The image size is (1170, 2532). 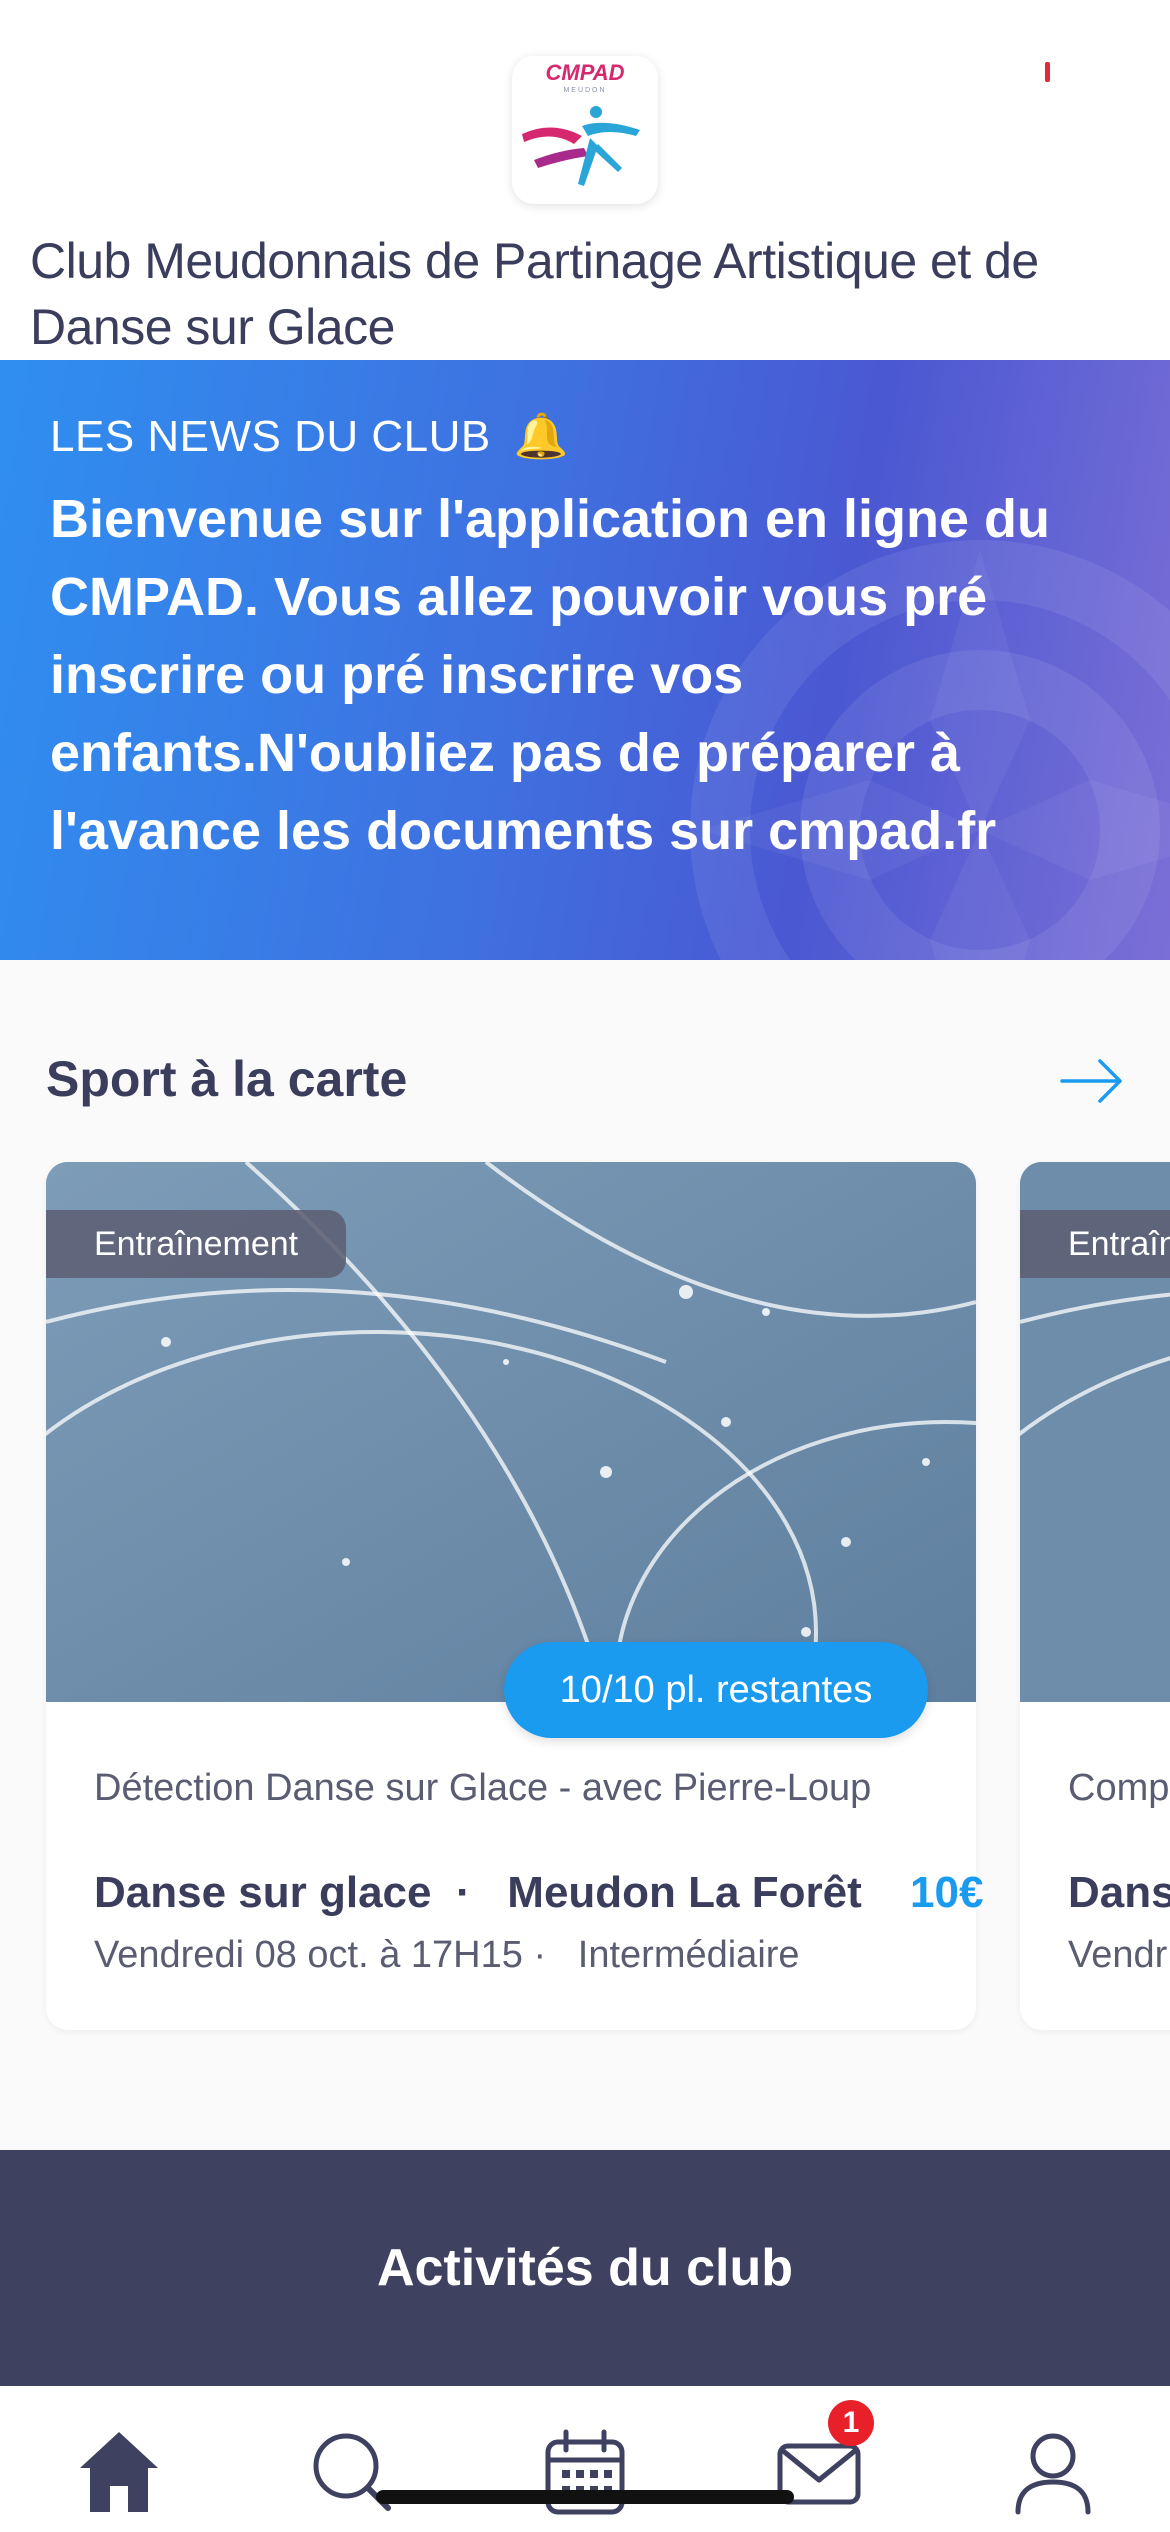 I want to click on session-location: Meudon La Forêt, so click(x=684, y=1892).